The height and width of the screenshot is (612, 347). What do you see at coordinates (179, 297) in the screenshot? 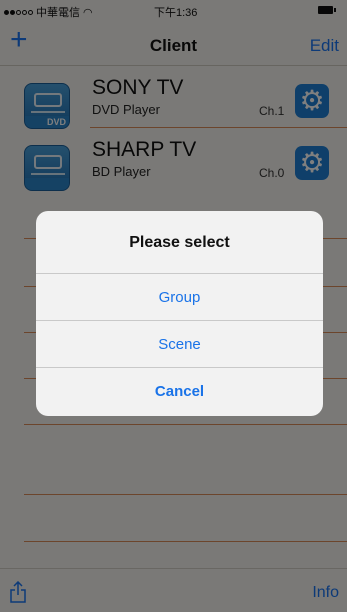
I see `group-button: Group` at bounding box center [179, 297].